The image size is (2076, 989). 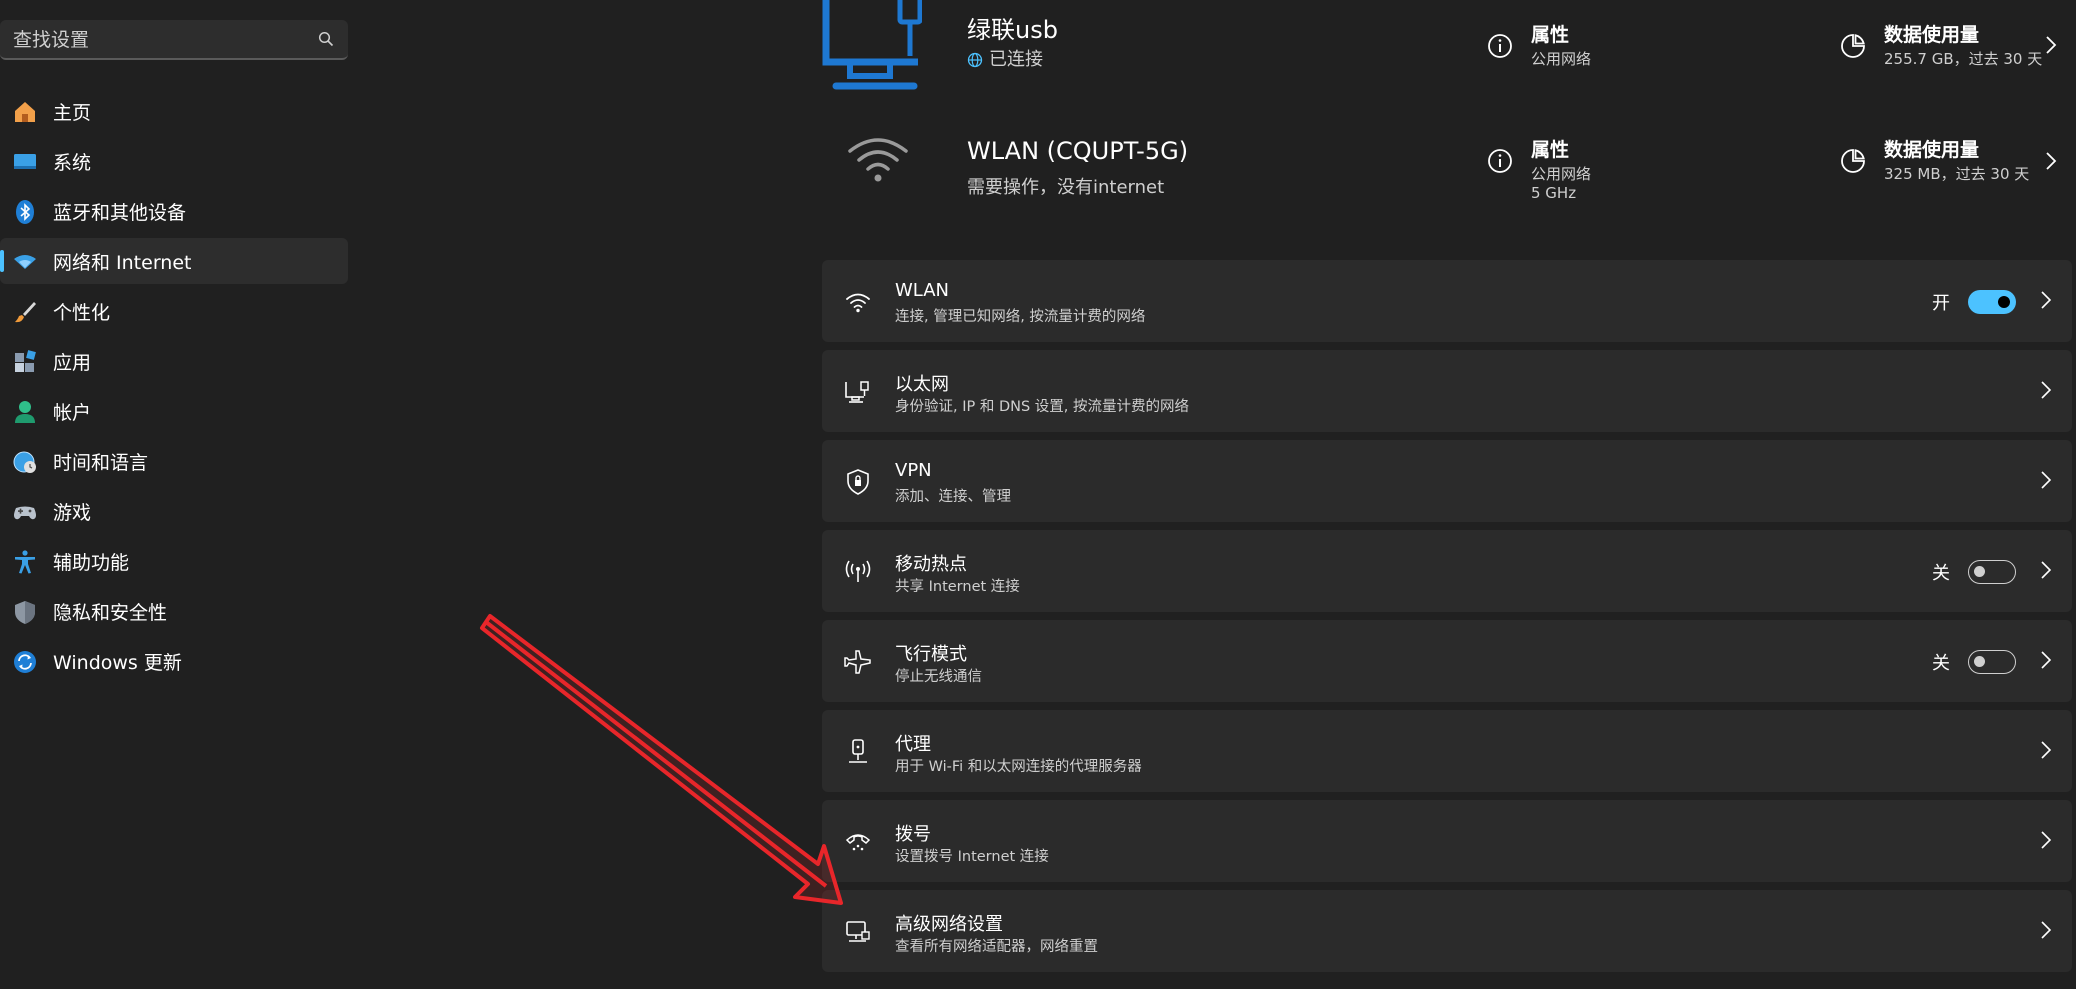 What do you see at coordinates (1941, 303) in the screenshot?
I see `toggle-state-label: 开` at bounding box center [1941, 303].